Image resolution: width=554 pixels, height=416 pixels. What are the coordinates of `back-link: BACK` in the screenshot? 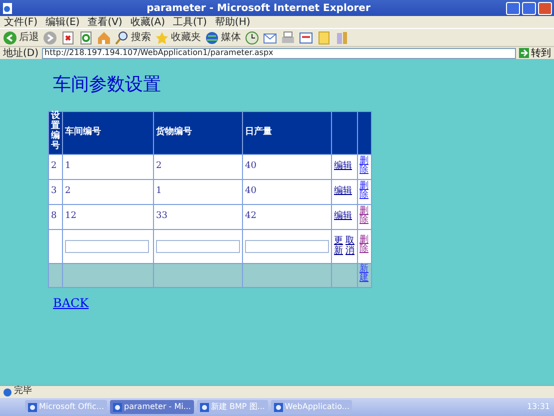 It's located at (71, 303).